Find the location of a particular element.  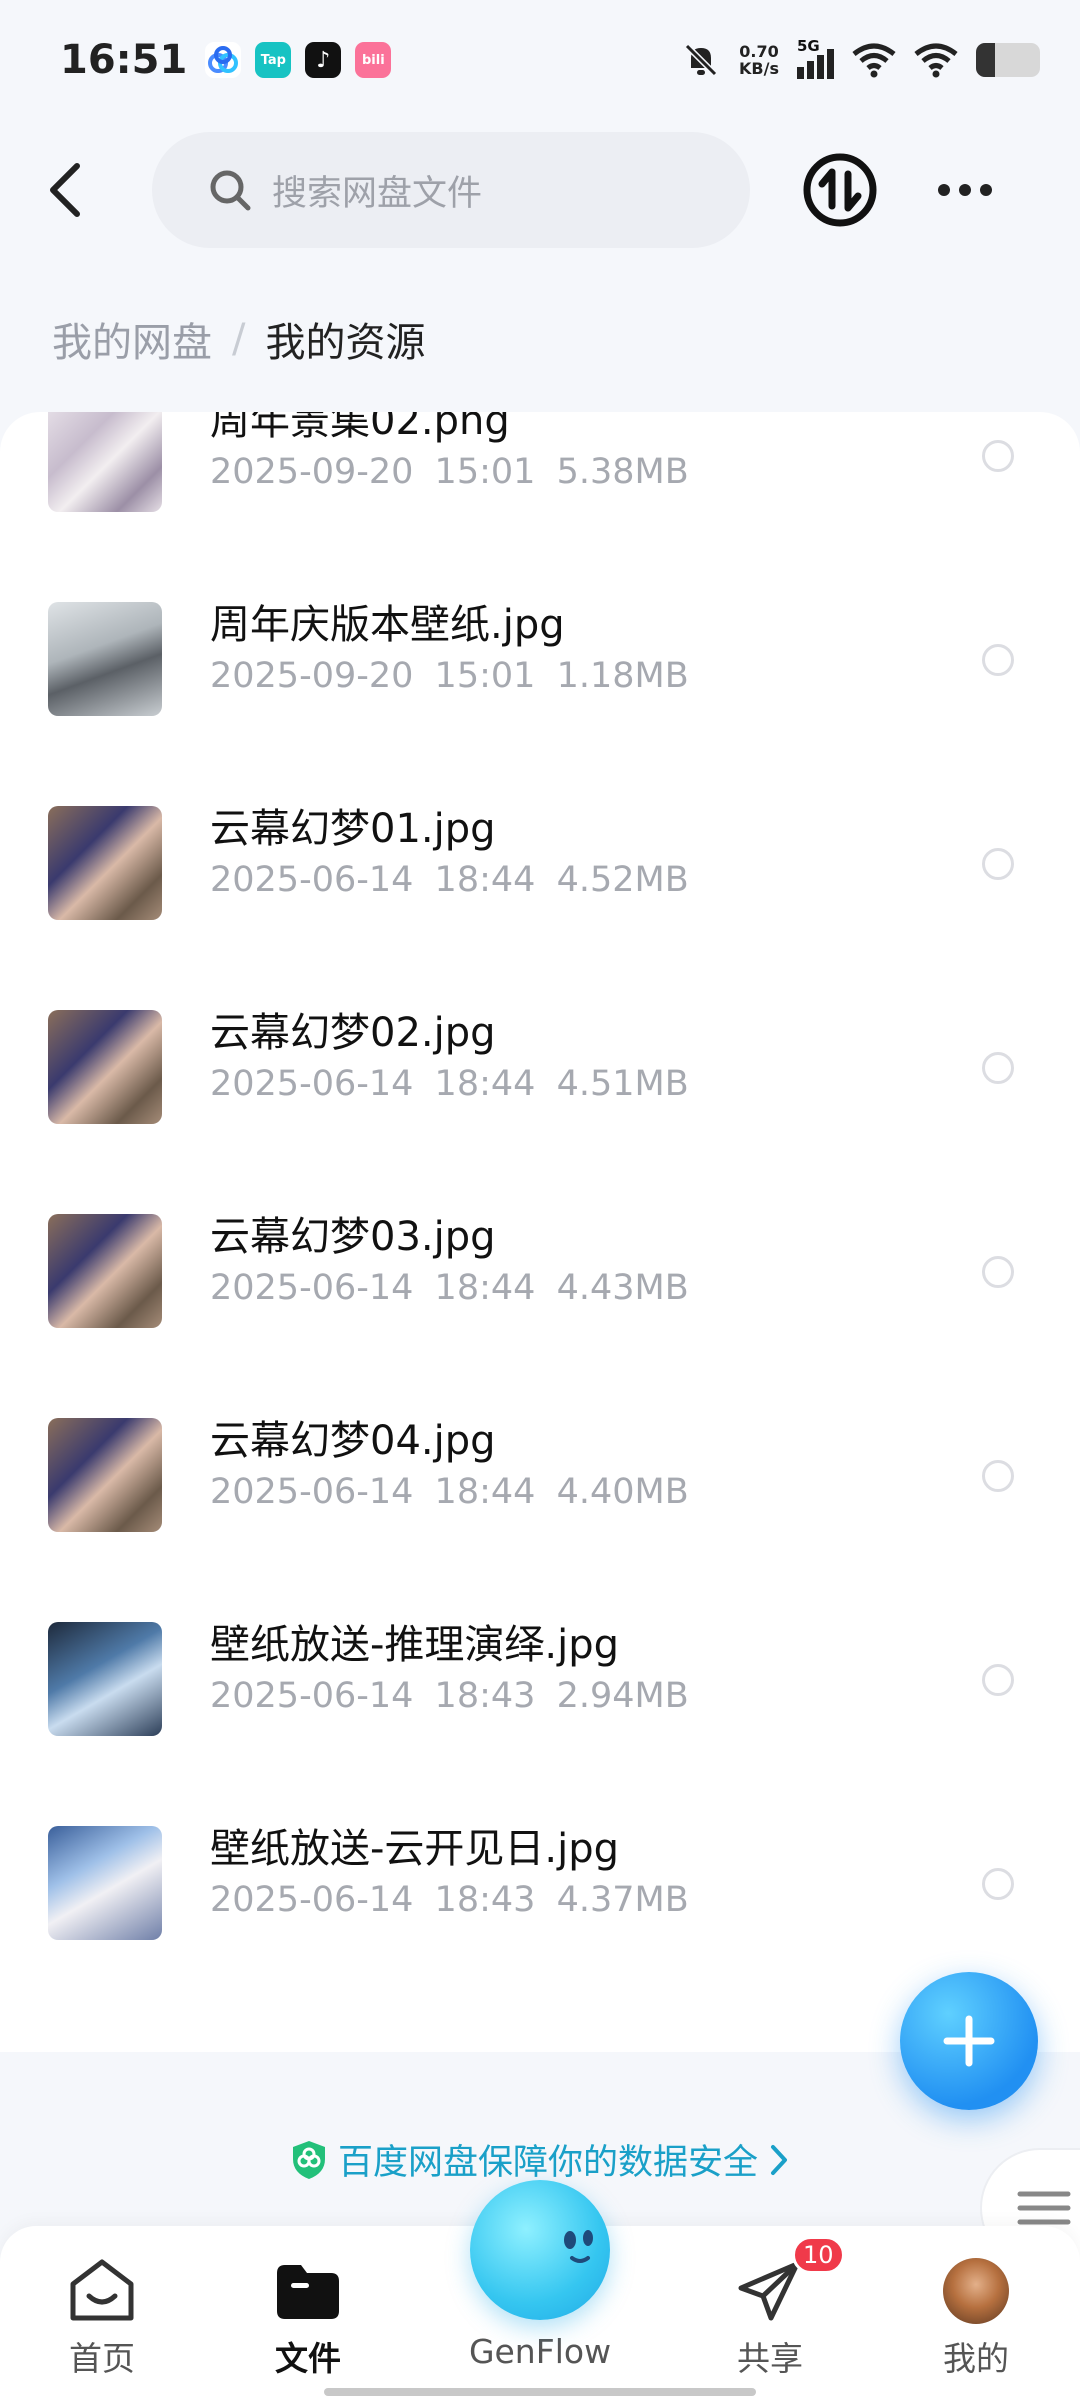

search-placeholder: 搜索网盘文件 is located at coordinates (377, 193).